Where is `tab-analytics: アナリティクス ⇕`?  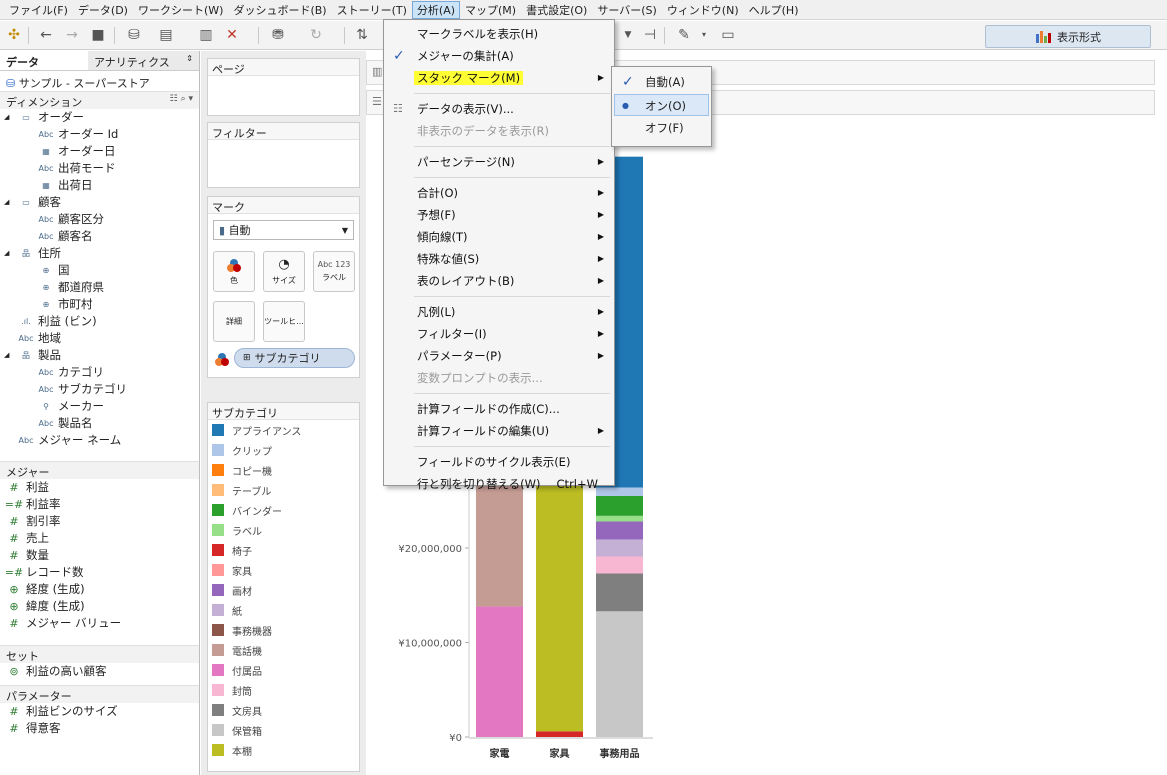 tab-analytics: アナリティクス ⇕ is located at coordinates (143, 60).